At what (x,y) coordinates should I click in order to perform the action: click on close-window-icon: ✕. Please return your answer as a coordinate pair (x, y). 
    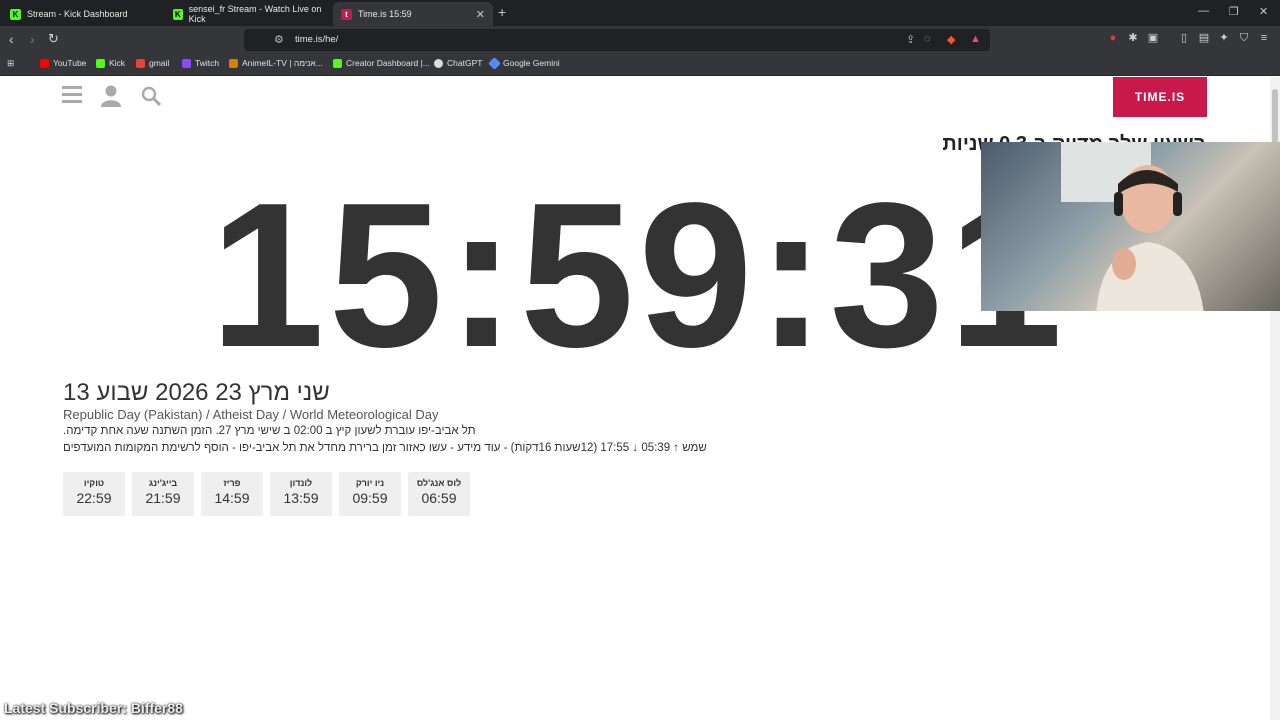
    Looking at the image, I should click on (1263, 11).